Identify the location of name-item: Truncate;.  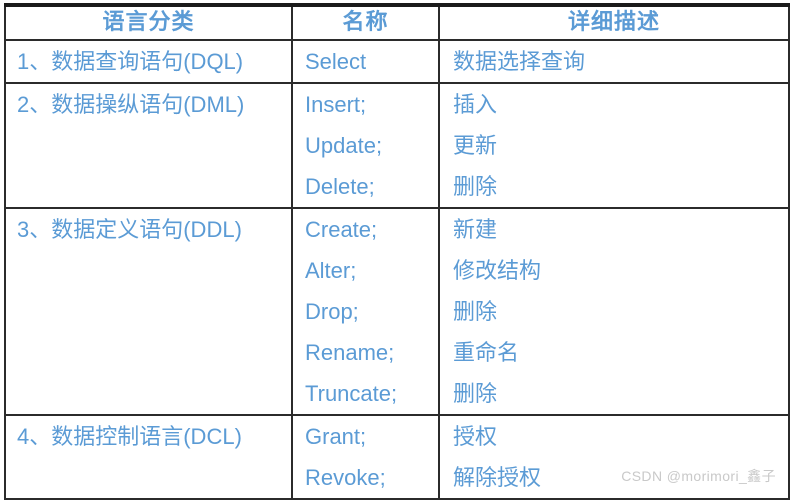
(351, 393).